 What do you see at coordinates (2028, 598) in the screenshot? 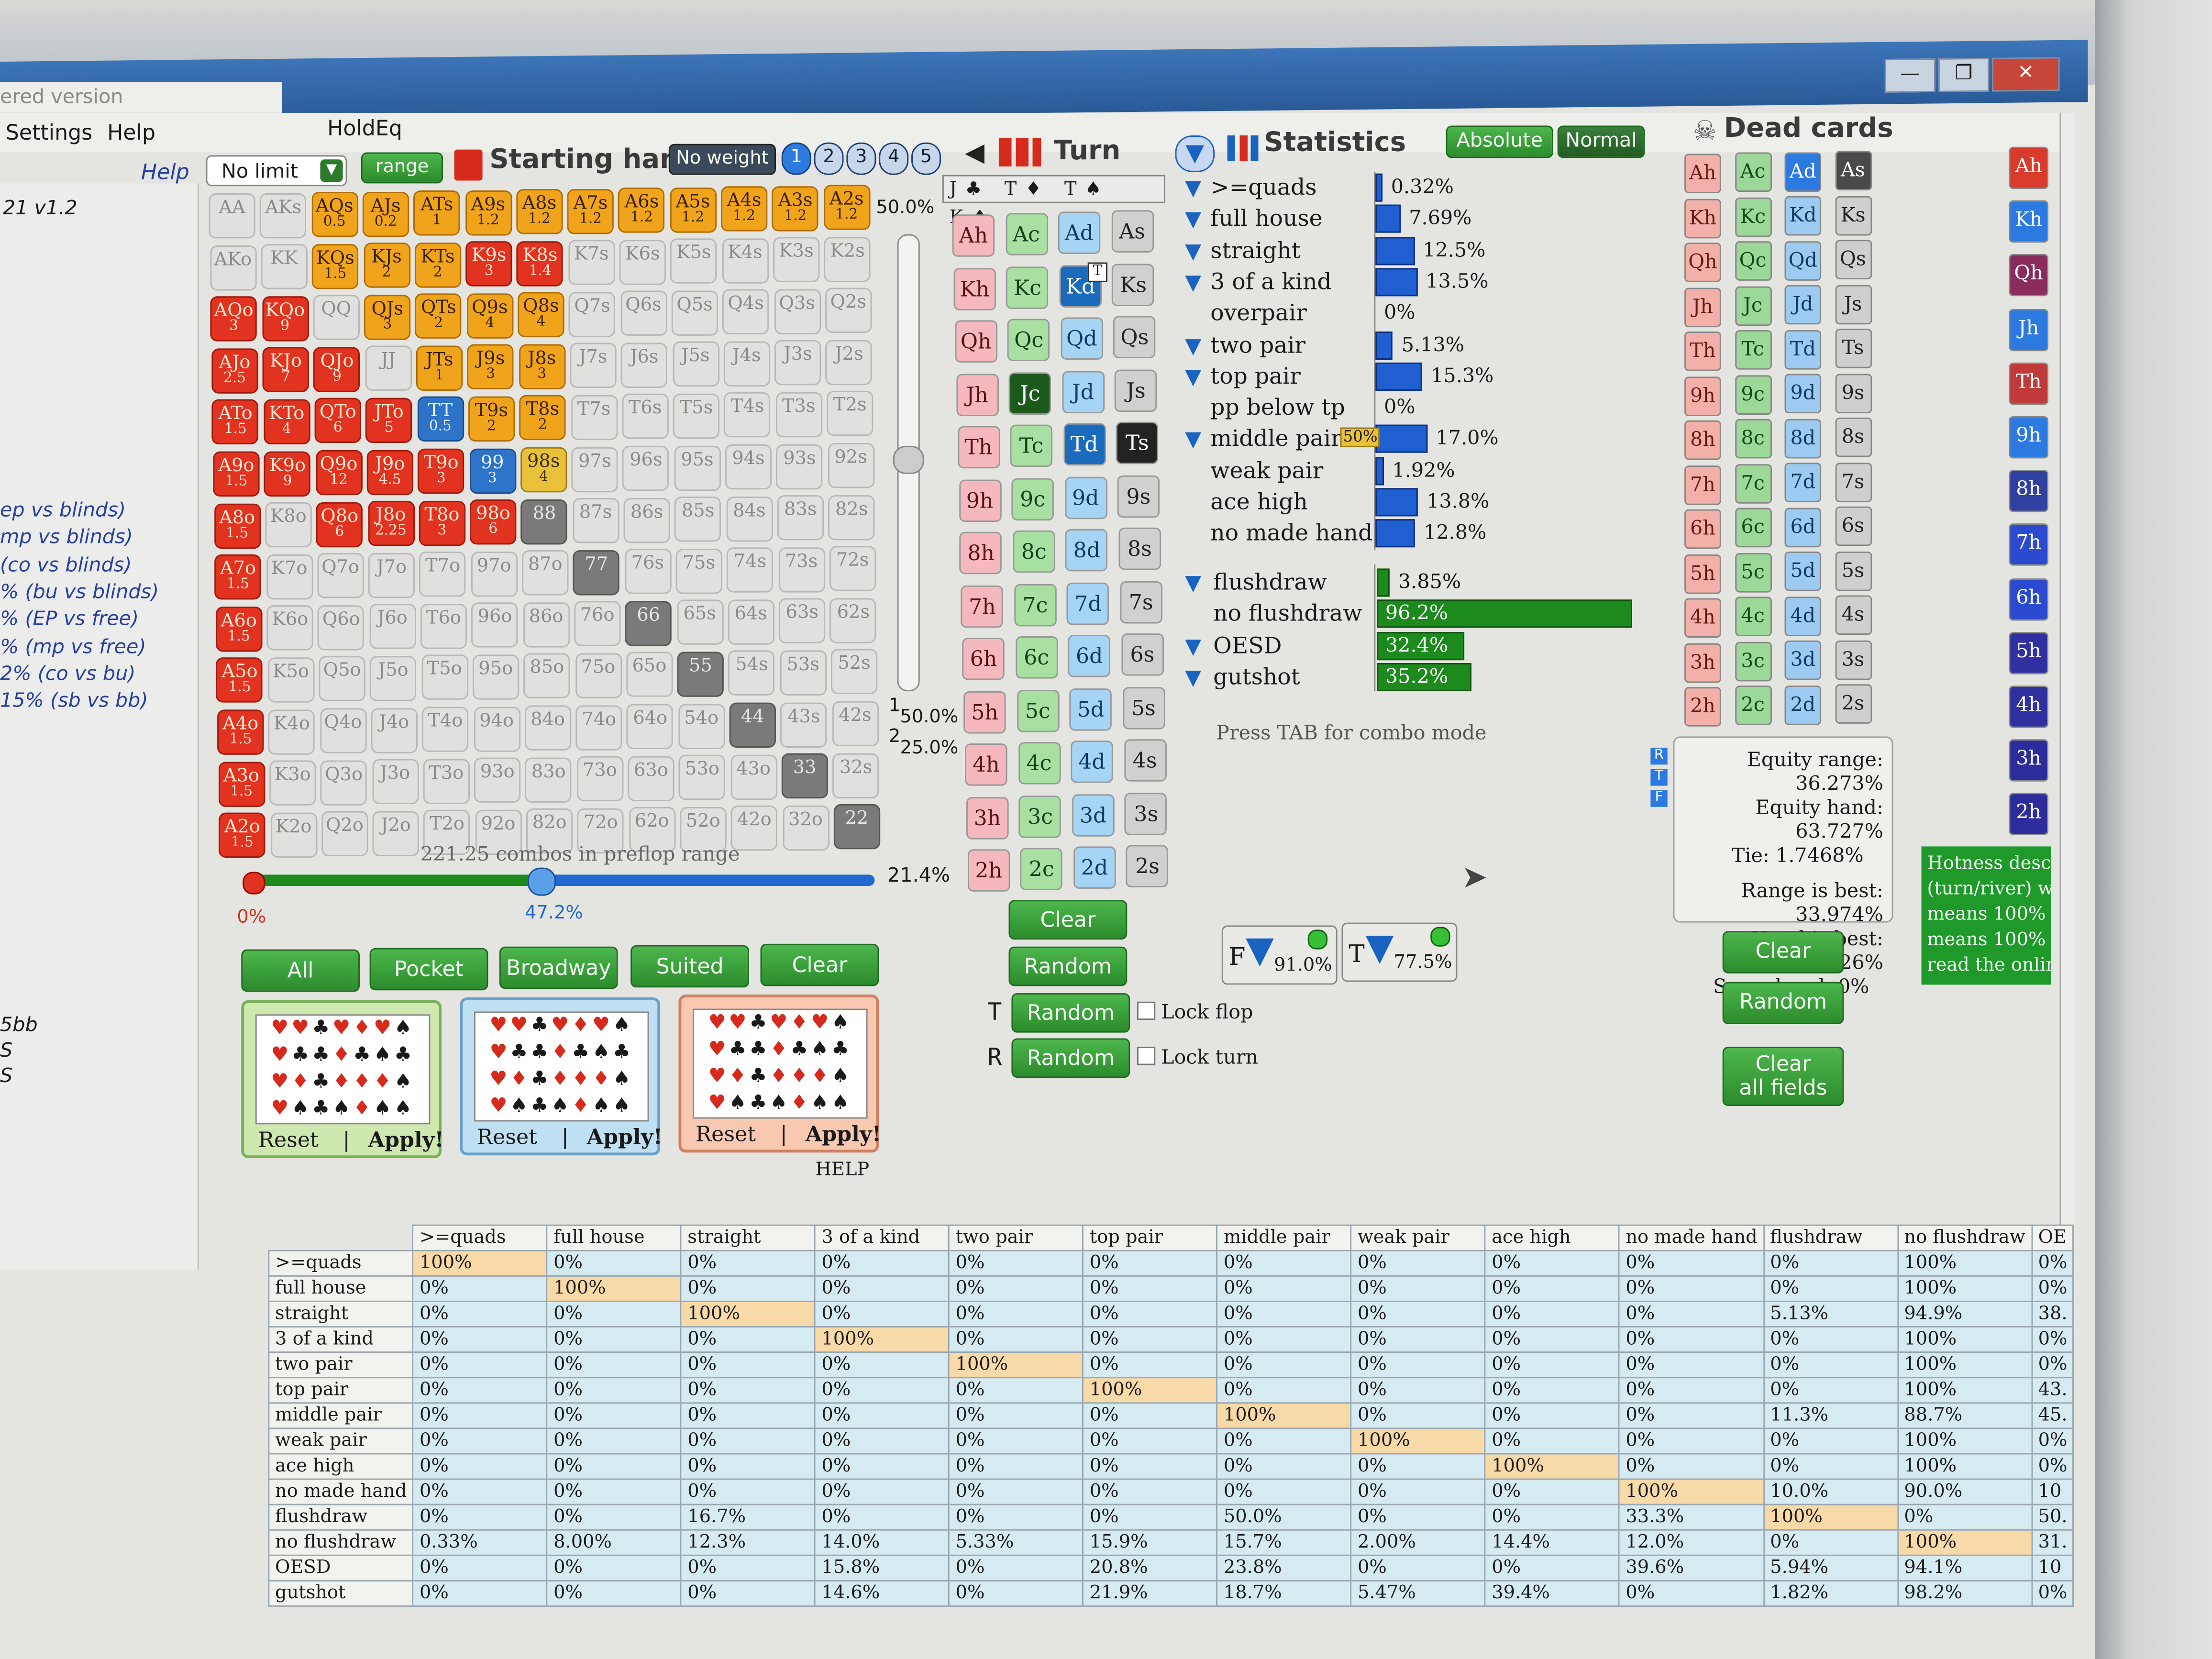
I see `side-card: 6h` at bounding box center [2028, 598].